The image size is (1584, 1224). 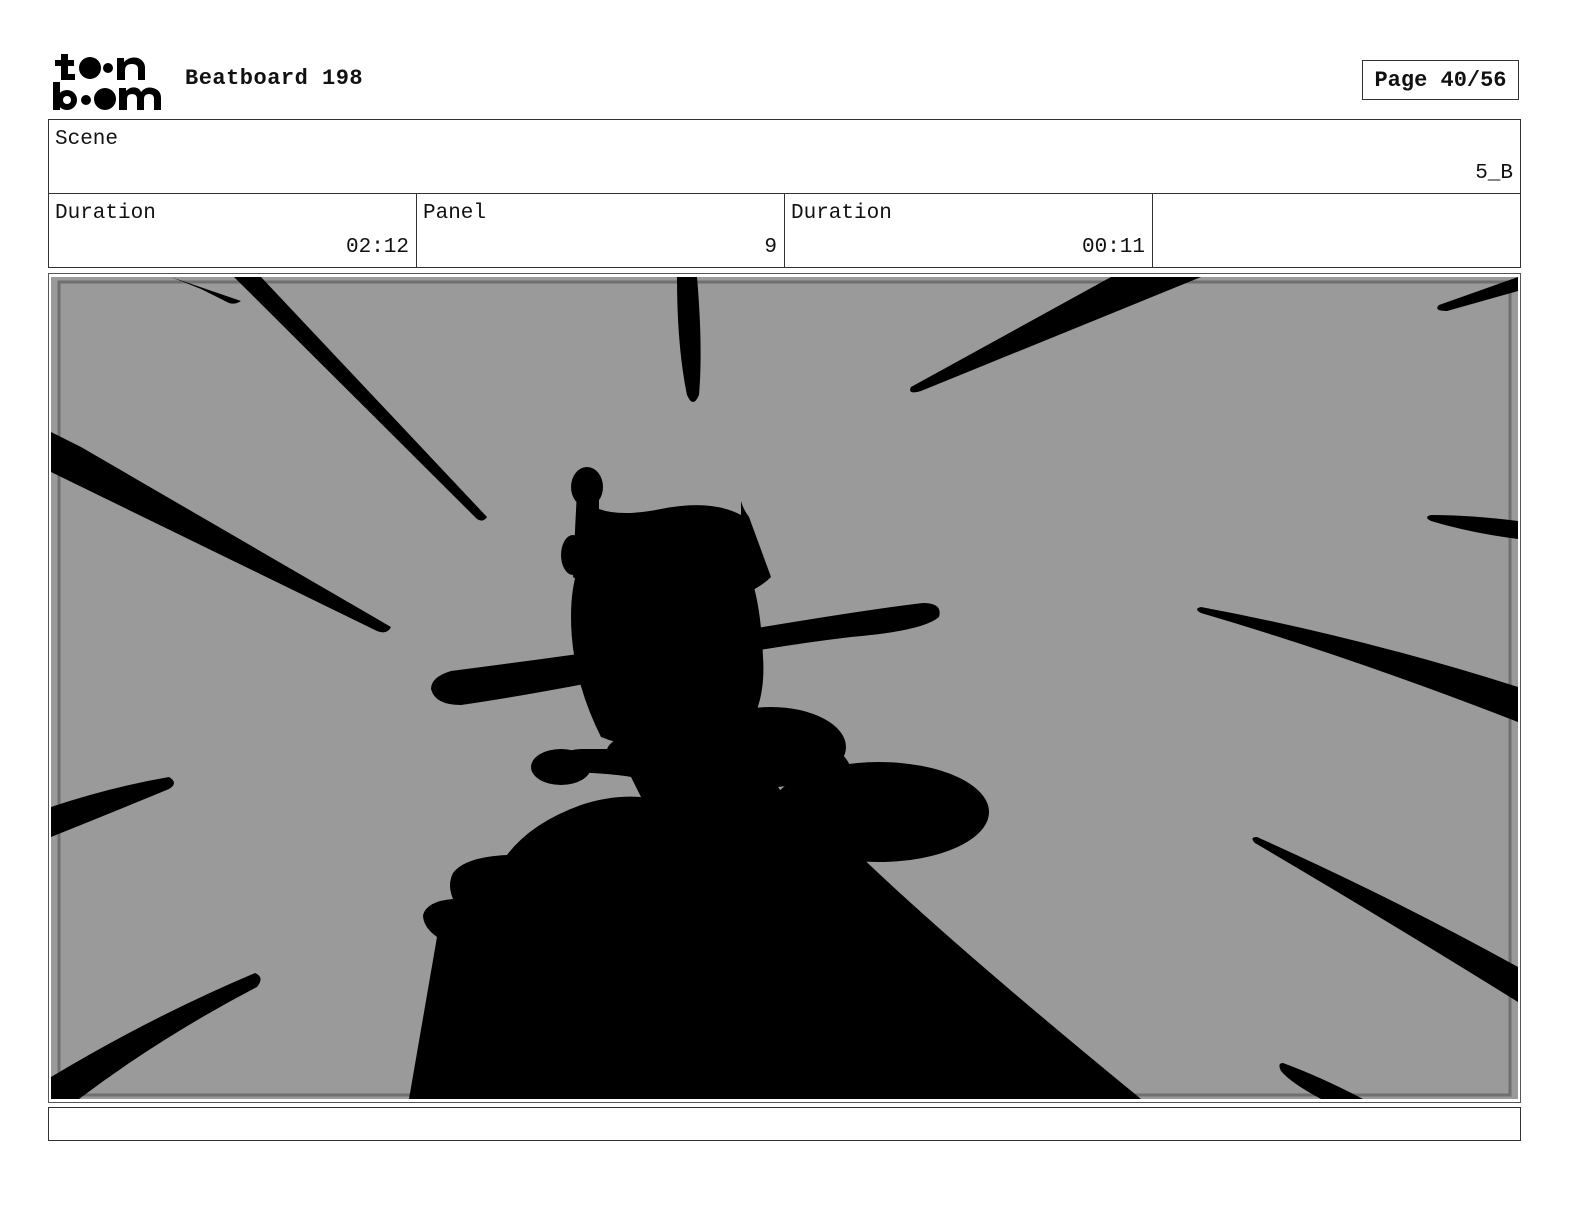 I want to click on document-title: Beatboard 198, so click(x=274, y=78).